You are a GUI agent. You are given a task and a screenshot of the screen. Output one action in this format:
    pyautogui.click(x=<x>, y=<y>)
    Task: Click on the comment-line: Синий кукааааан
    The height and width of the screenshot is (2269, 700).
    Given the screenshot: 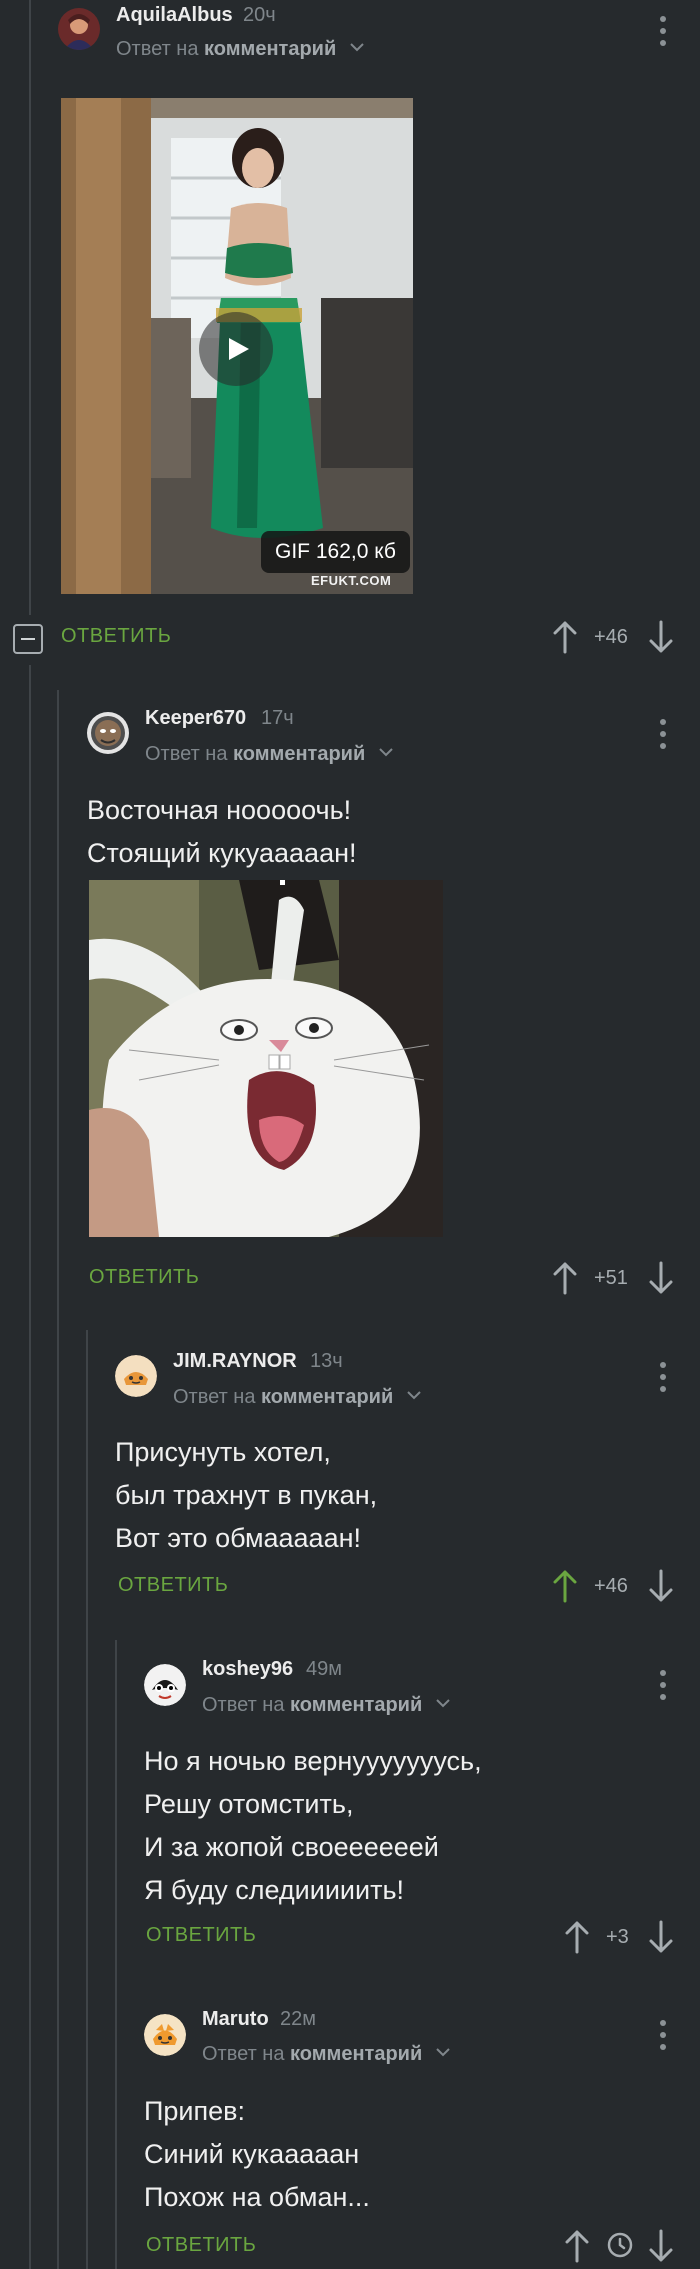 What is the action you would take?
    pyautogui.click(x=252, y=2154)
    